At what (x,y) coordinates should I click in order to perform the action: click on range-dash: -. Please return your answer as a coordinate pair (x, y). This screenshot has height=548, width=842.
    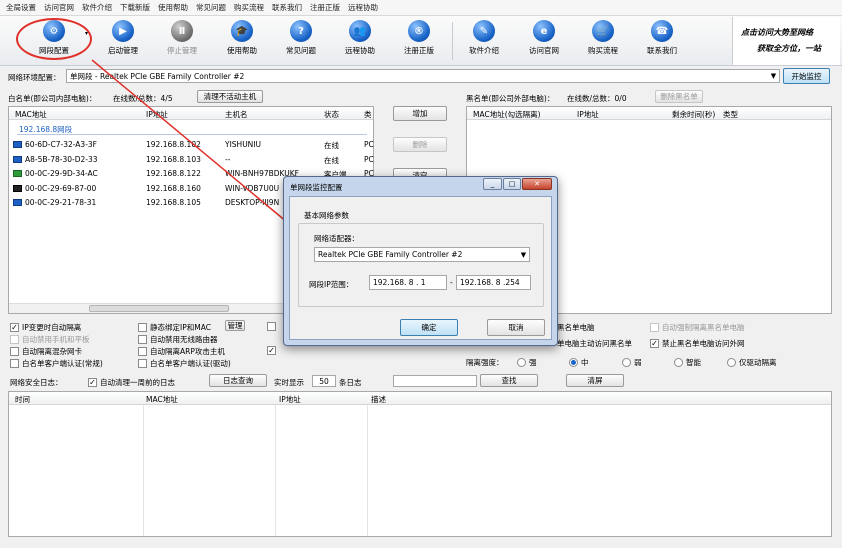
    Looking at the image, I should click on (451, 282).